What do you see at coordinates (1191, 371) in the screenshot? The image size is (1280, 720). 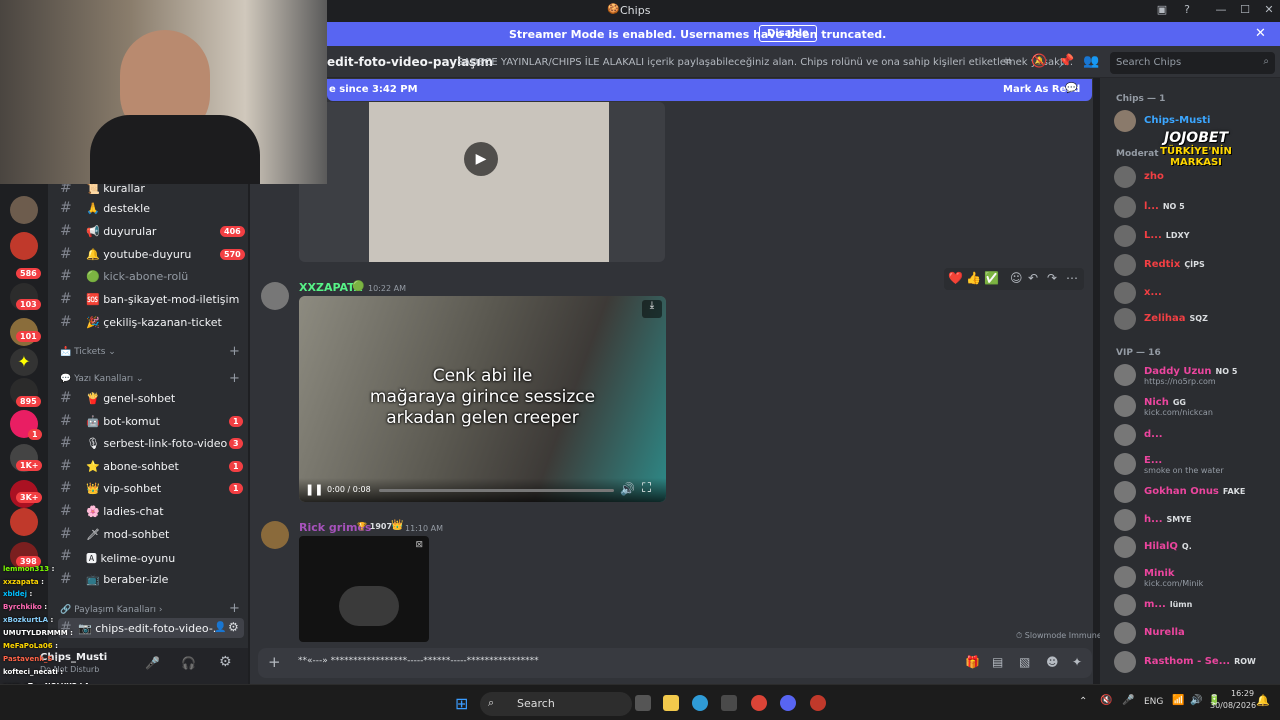 I see `member-name: Daddy Uzun NO 5` at bounding box center [1191, 371].